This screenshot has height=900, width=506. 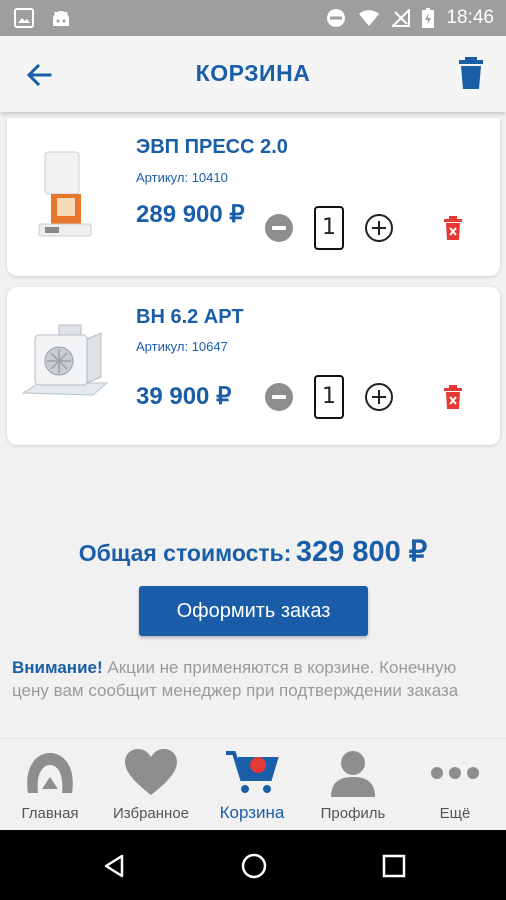 What do you see at coordinates (394, 866) in the screenshot?
I see `recents-square-icon` at bounding box center [394, 866].